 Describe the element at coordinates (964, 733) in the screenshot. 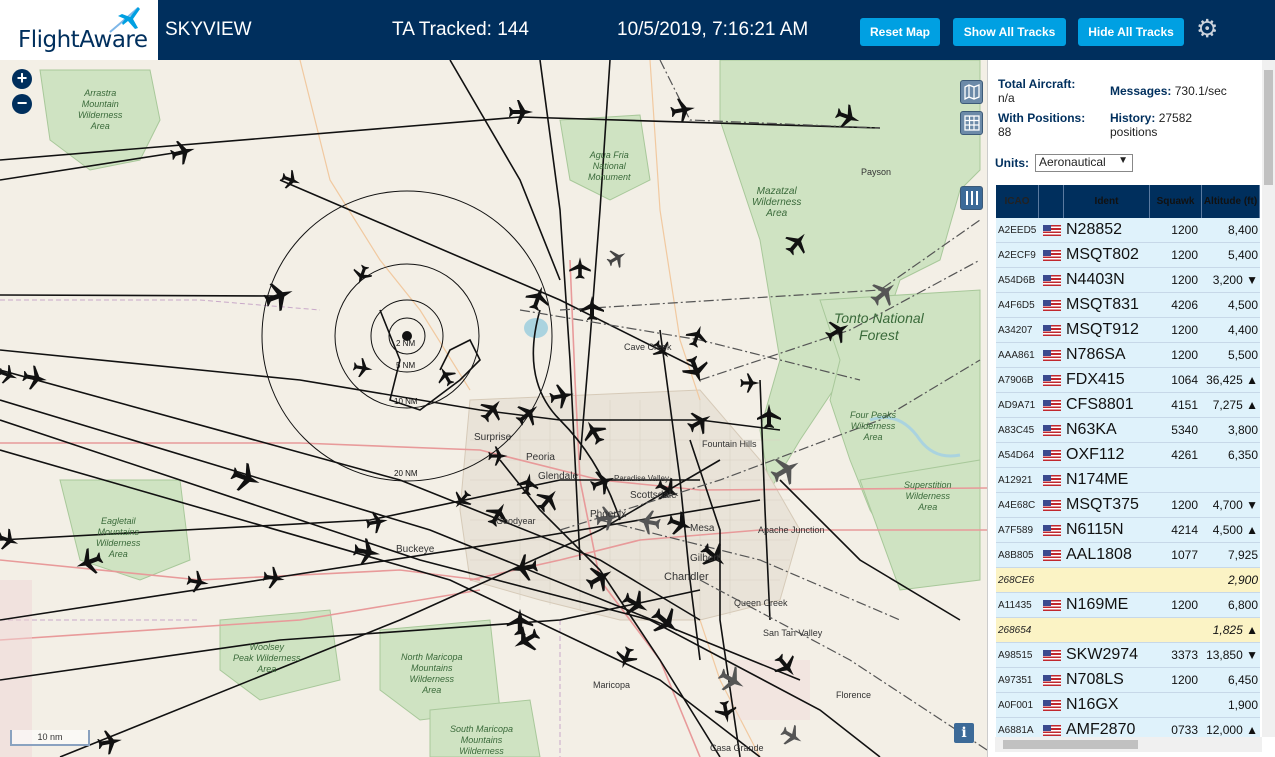

I see `info-icon: i` at that location.